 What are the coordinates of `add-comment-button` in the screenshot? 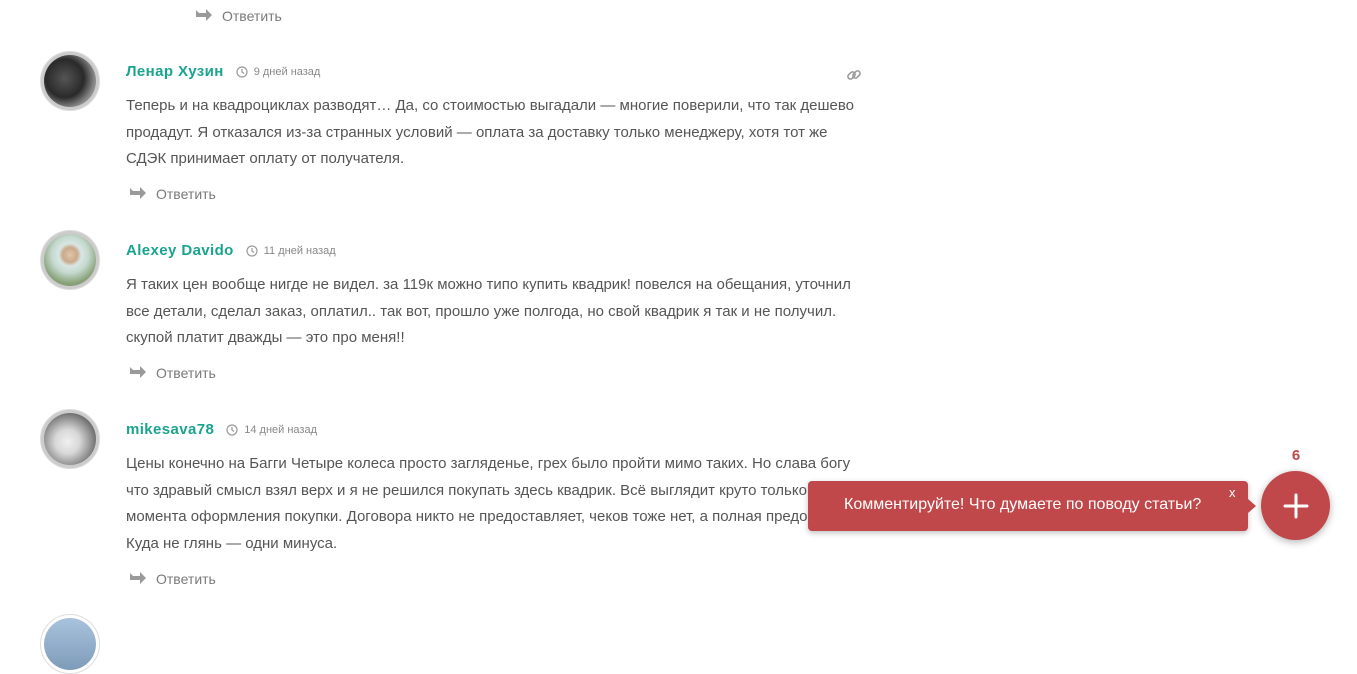 It's located at (1295, 505).